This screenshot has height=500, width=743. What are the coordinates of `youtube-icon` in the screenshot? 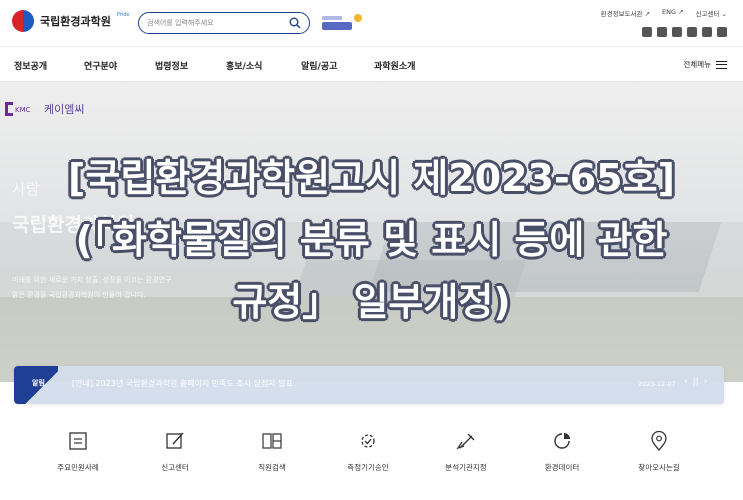 It's located at (722, 32).